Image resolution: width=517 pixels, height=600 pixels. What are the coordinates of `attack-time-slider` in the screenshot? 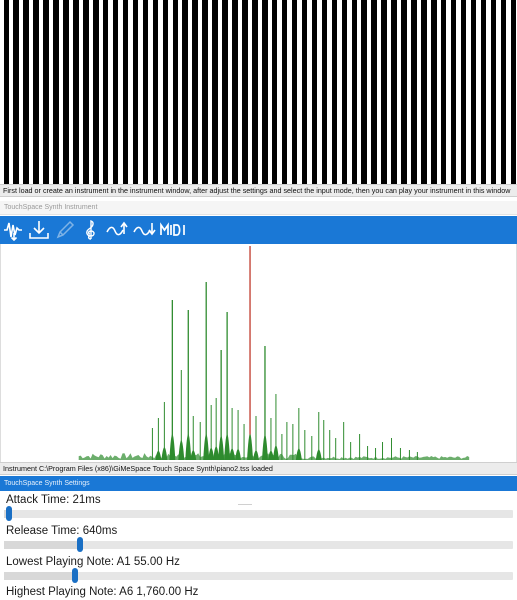 It's located at (258, 512).